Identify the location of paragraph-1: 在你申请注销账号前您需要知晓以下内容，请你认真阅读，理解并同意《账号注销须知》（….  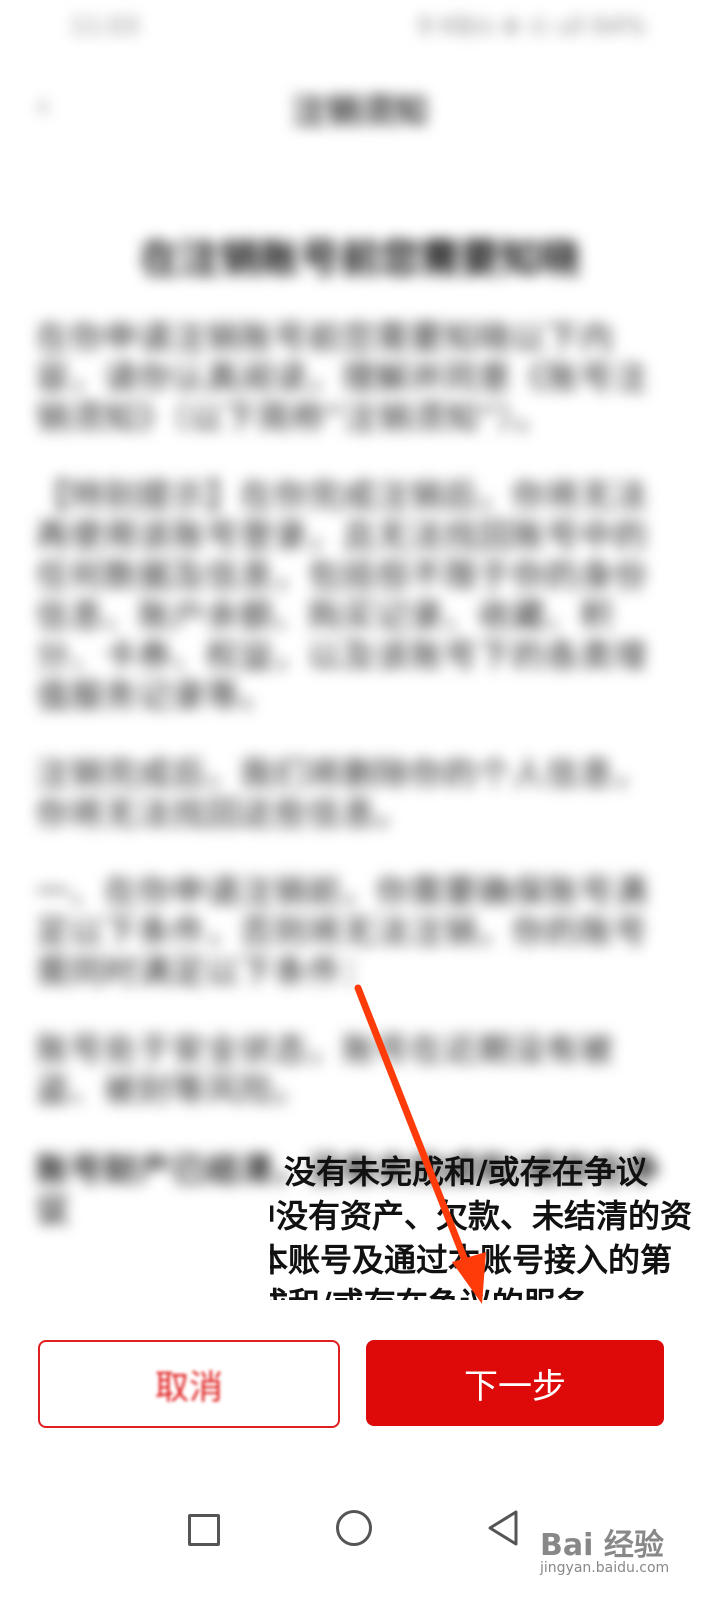
(342, 377).